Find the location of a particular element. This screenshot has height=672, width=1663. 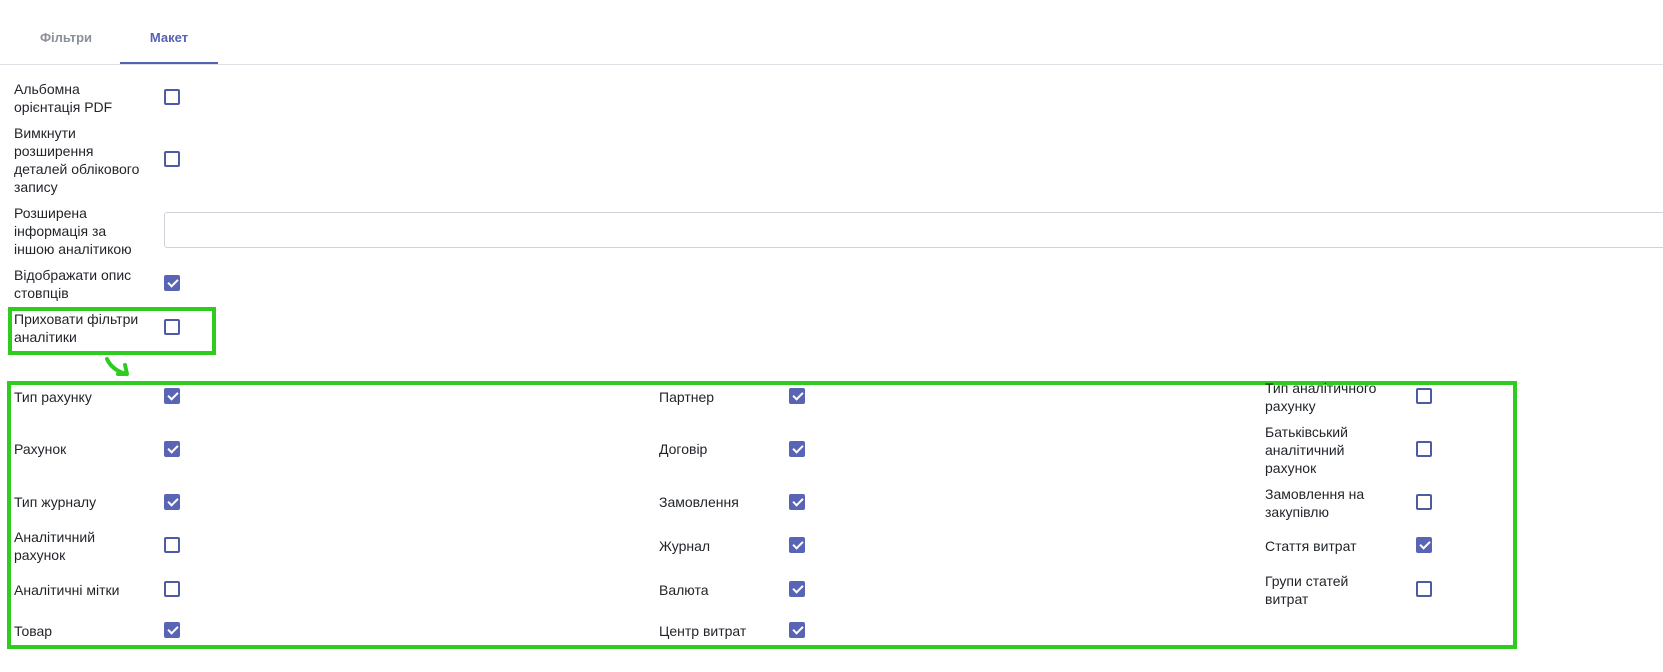

filter-label-currency: Валюта is located at coordinates (684, 590).